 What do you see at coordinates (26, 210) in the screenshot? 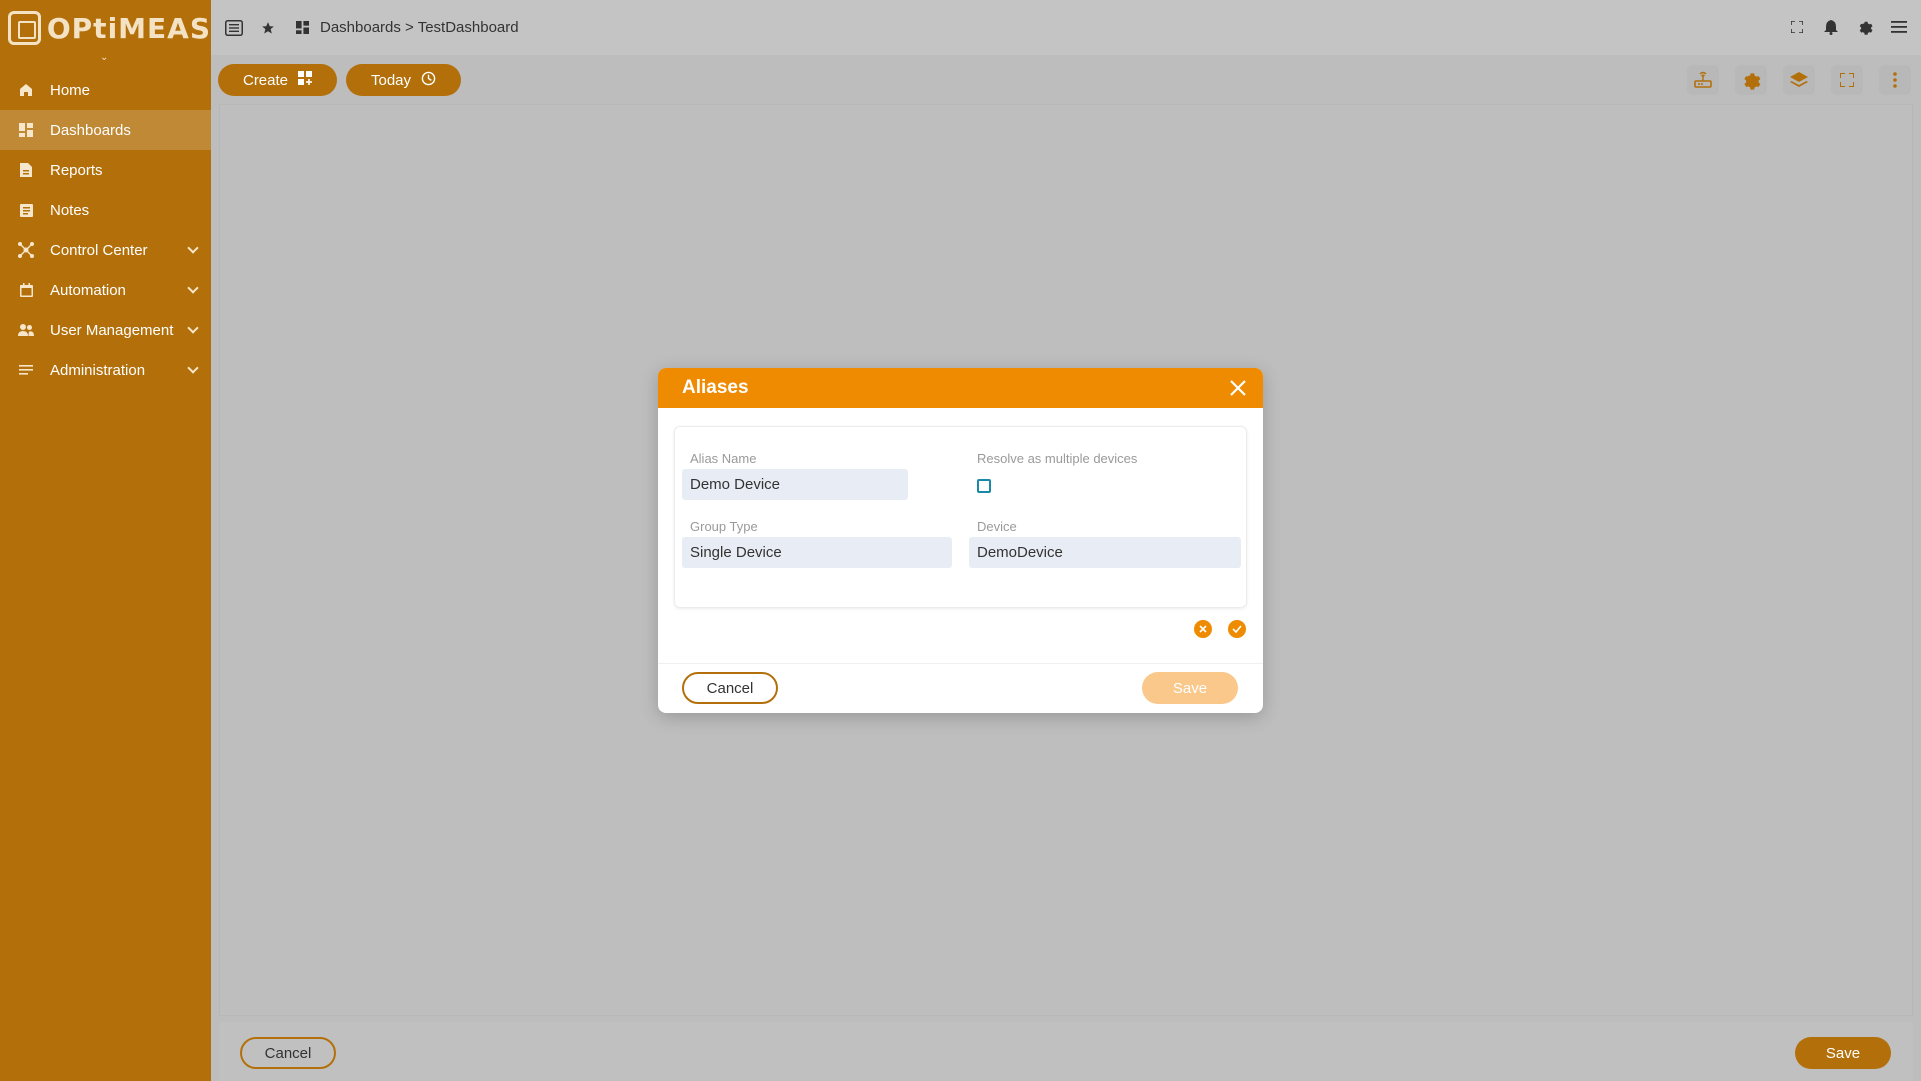
I see `notes-icon` at bounding box center [26, 210].